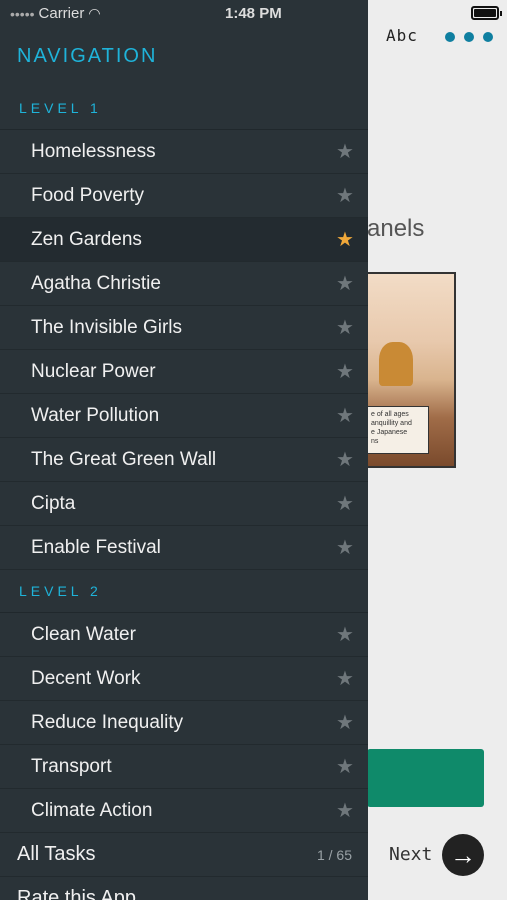  What do you see at coordinates (334, 854) in the screenshot?
I see `task-count: 1 / 65` at bounding box center [334, 854].